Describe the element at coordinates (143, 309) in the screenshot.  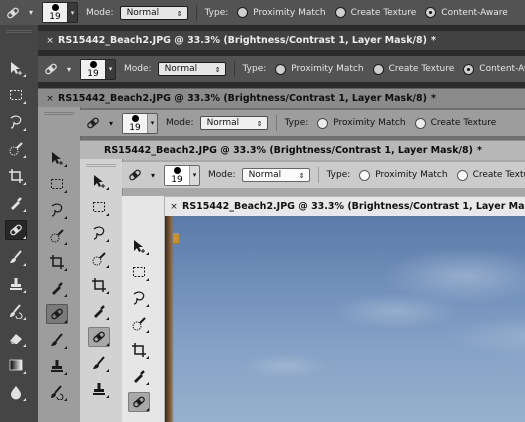
I see `tools-panel` at that location.